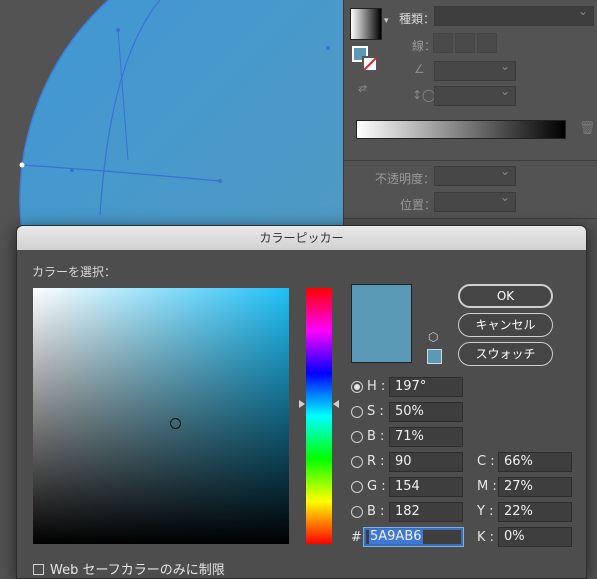  Describe the element at coordinates (366, 24) in the screenshot. I see `gradient-swatch` at that location.